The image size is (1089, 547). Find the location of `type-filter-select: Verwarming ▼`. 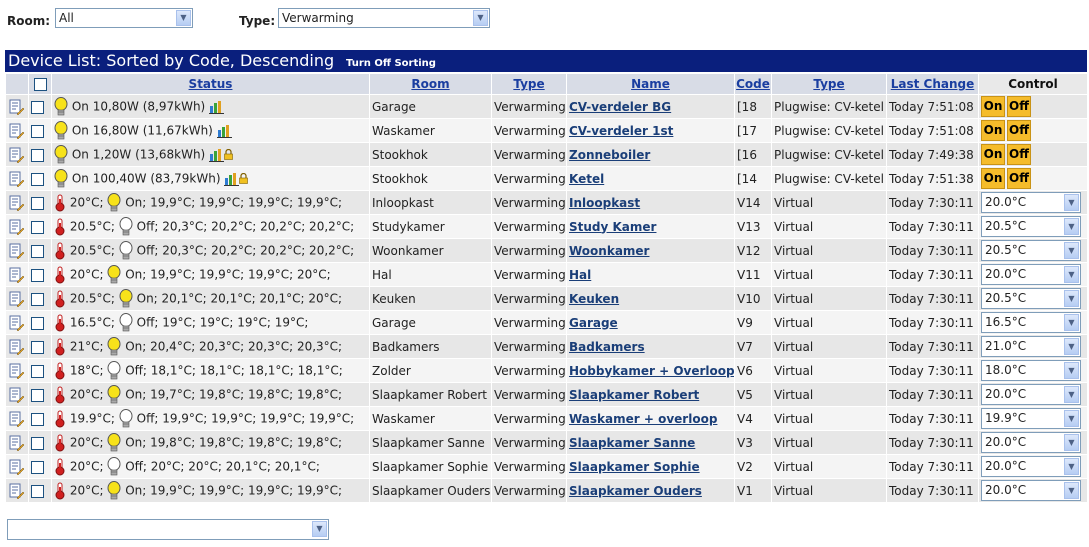

type-filter-select: Verwarming ▼ is located at coordinates (384, 18).